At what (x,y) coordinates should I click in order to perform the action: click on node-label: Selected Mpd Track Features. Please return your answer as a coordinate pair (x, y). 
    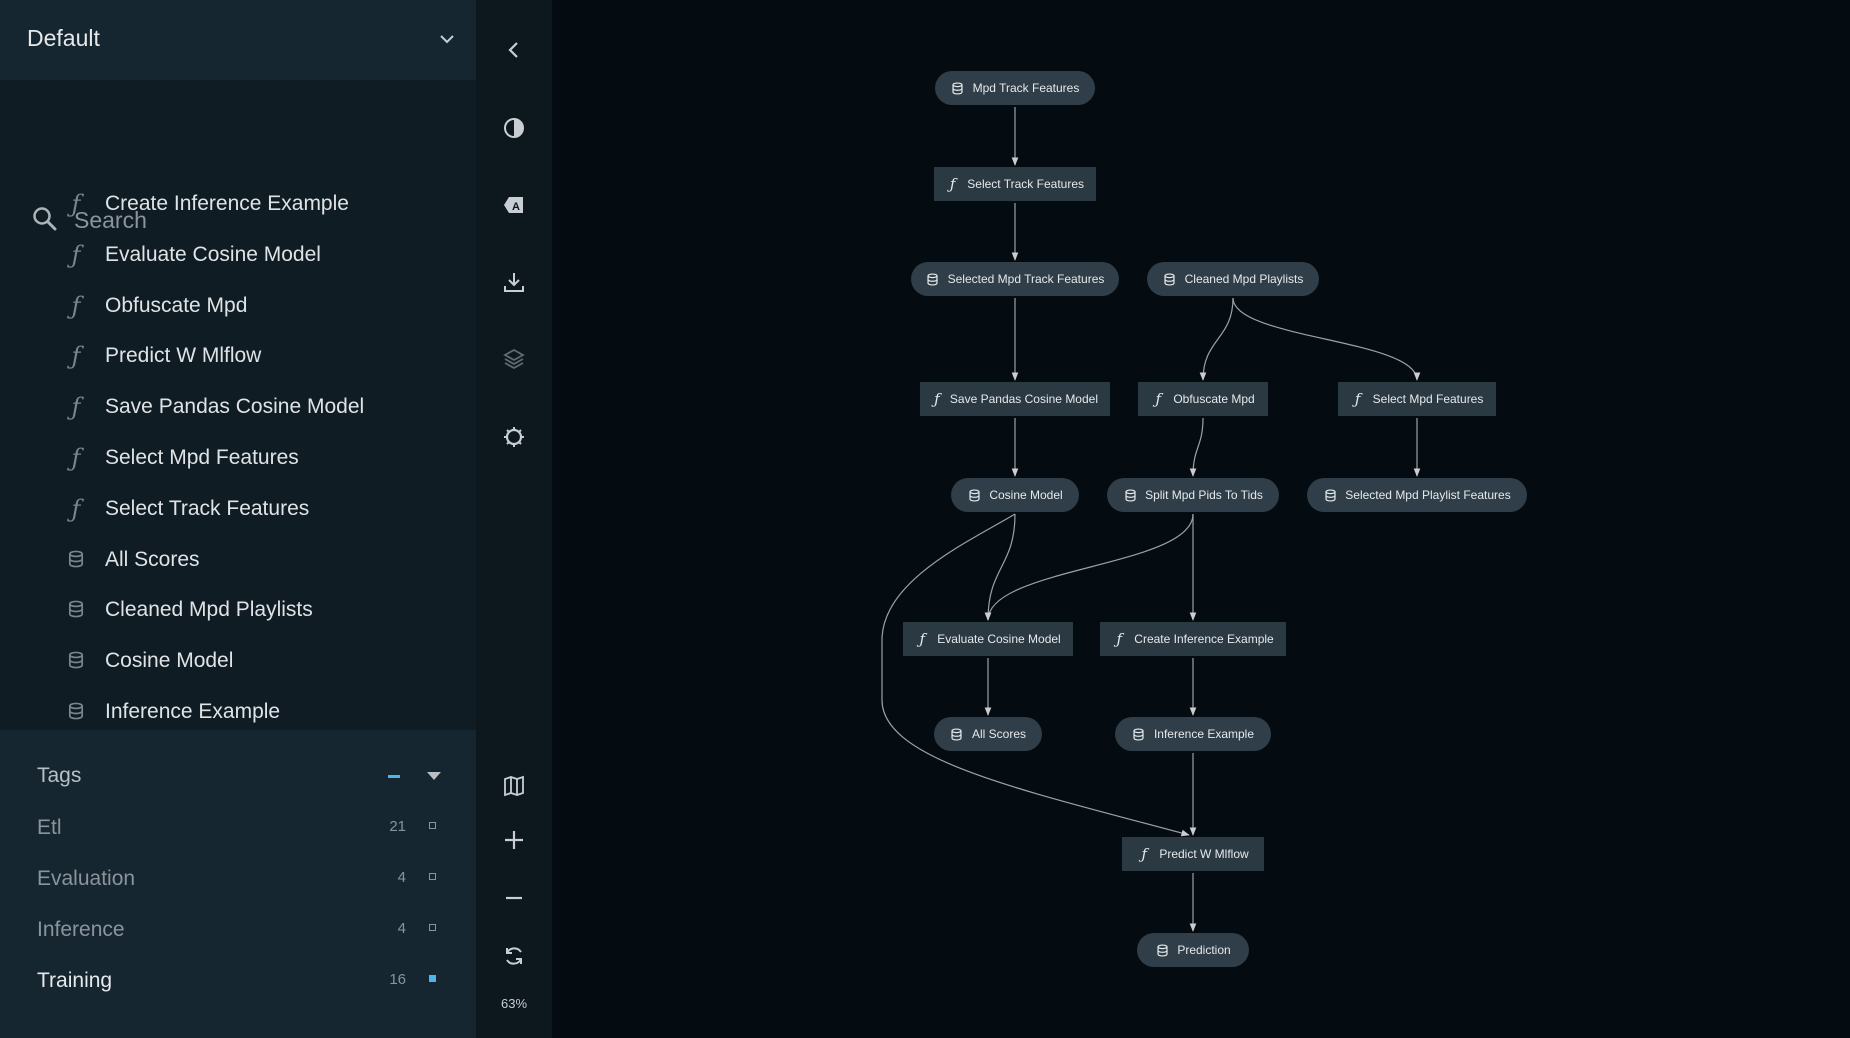
    Looking at the image, I should click on (1026, 279).